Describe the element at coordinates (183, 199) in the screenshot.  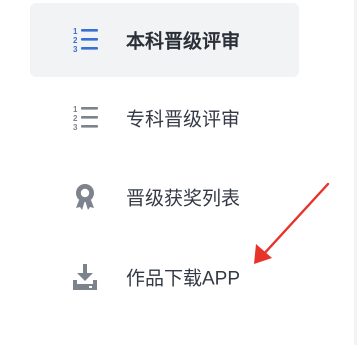
I see `menu-item-label: 晋级获奖列表` at that location.